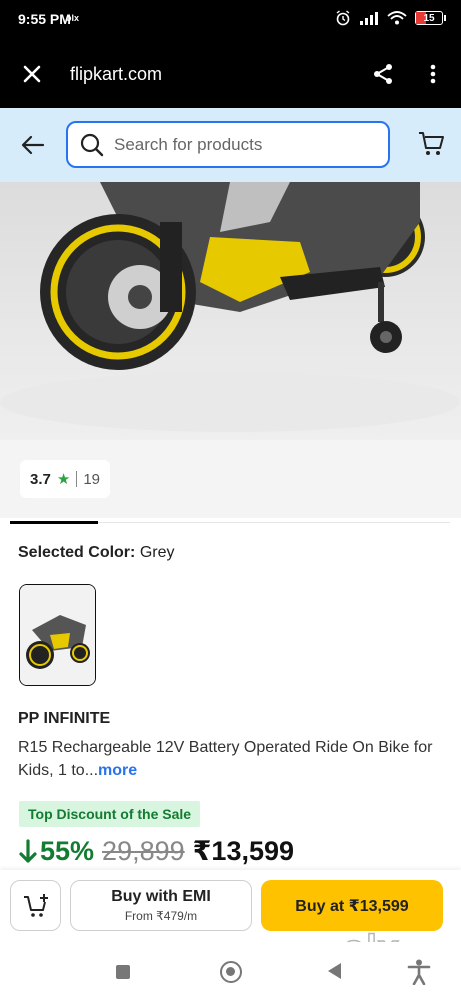 The width and height of the screenshot is (461, 1000). What do you see at coordinates (433, 74) in the screenshot?
I see `more-vert-icon` at bounding box center [433, 74].